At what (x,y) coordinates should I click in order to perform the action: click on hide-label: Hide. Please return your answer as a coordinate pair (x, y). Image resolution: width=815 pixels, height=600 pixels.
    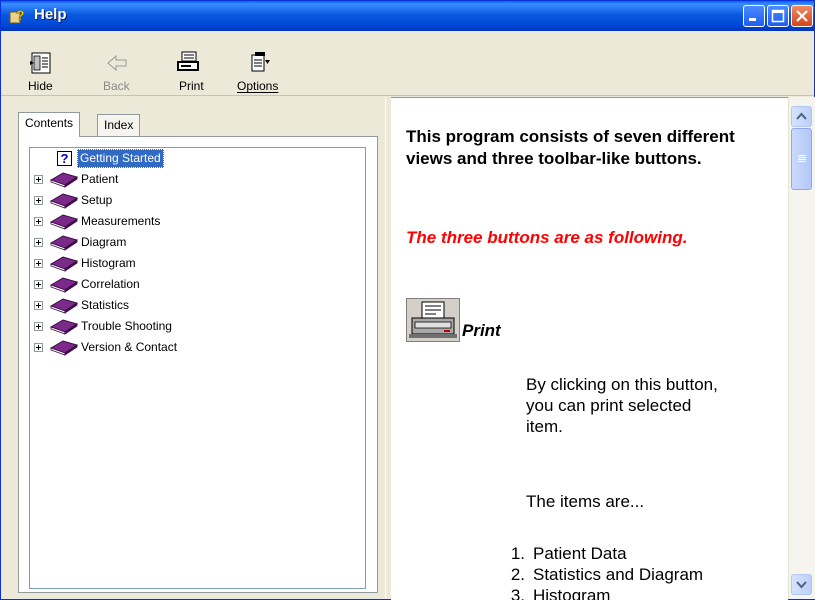
    Looking at the image, I should click on (40, 86).